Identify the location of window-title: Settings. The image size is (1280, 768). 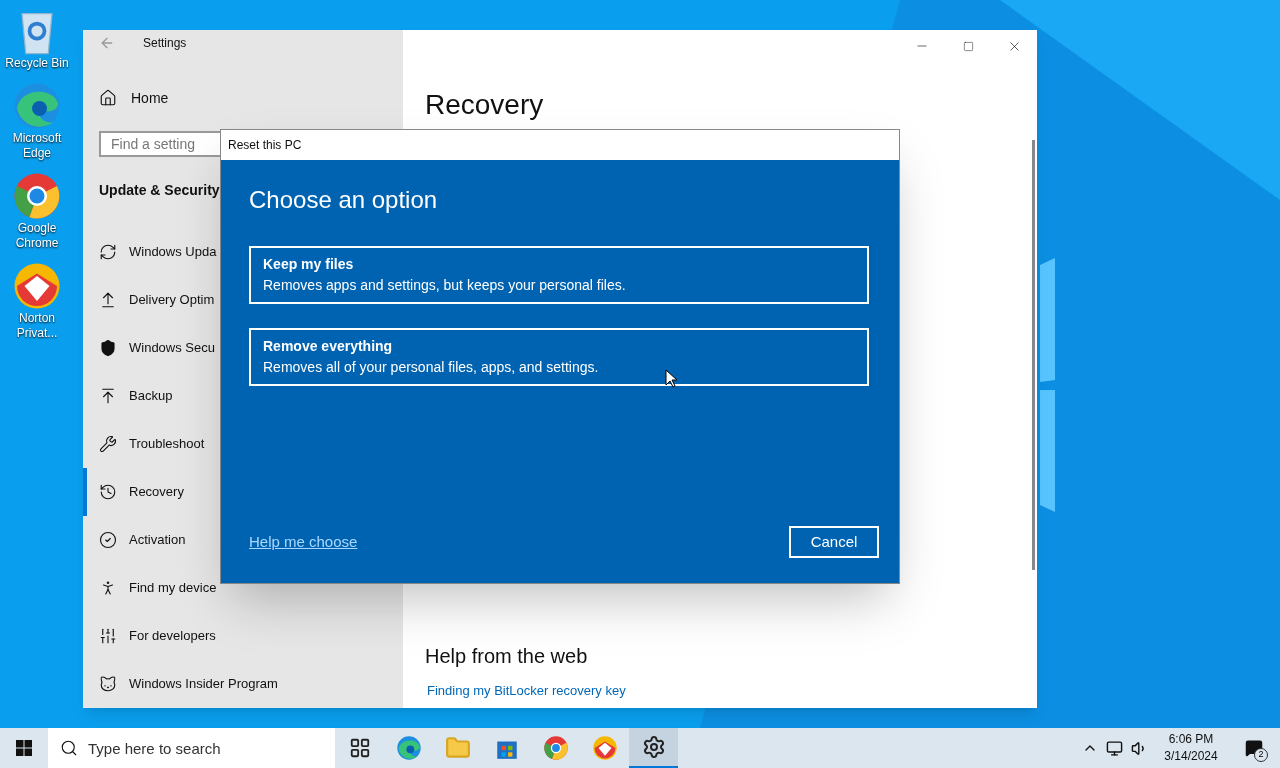
(165, 43).